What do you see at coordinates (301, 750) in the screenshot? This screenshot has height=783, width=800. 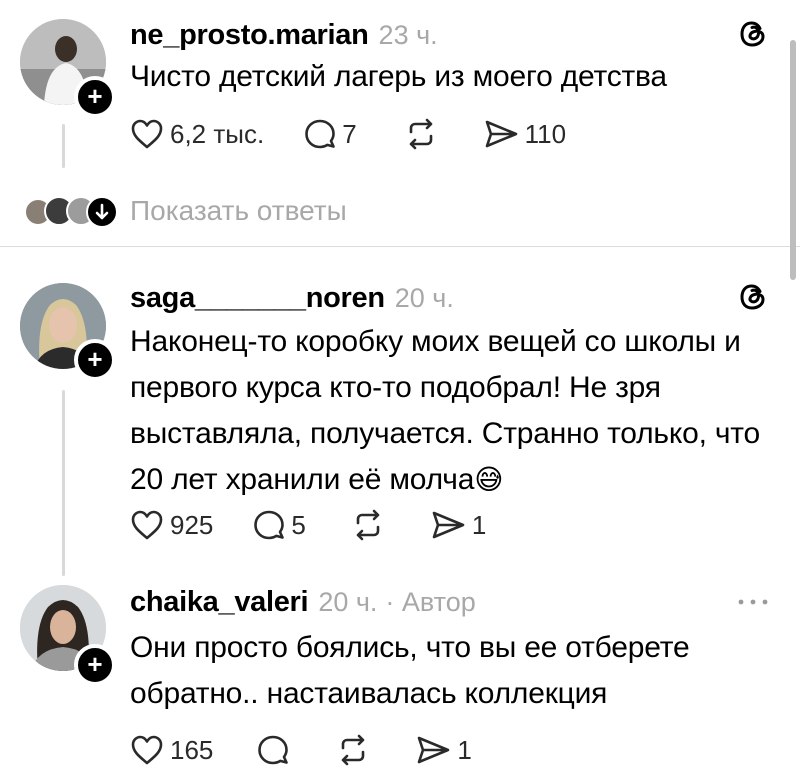 I see `action-bar: 165 1` at bounding box center [301, 750].